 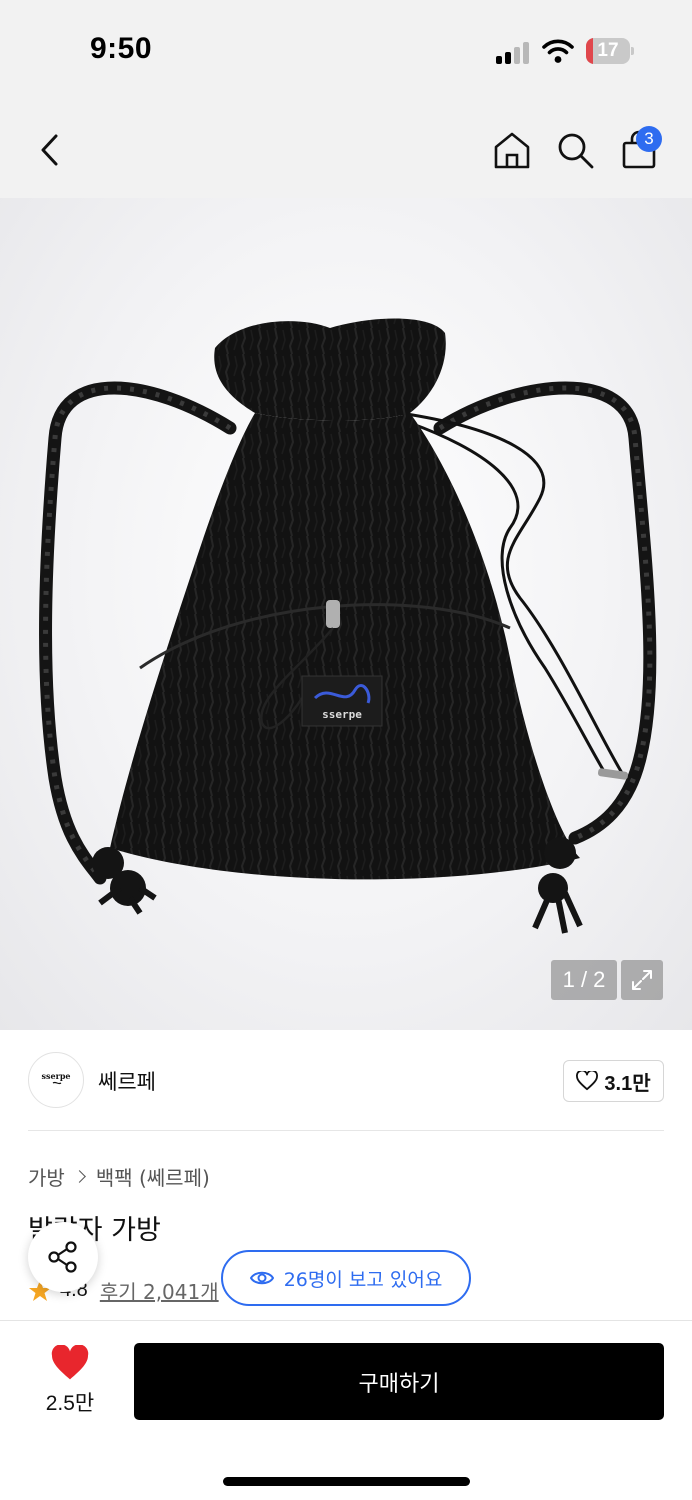 What do you see at coordinates (514, 52) in the screenshot?
I see `cellular-signal-icon` at bounding box center [514, 52].